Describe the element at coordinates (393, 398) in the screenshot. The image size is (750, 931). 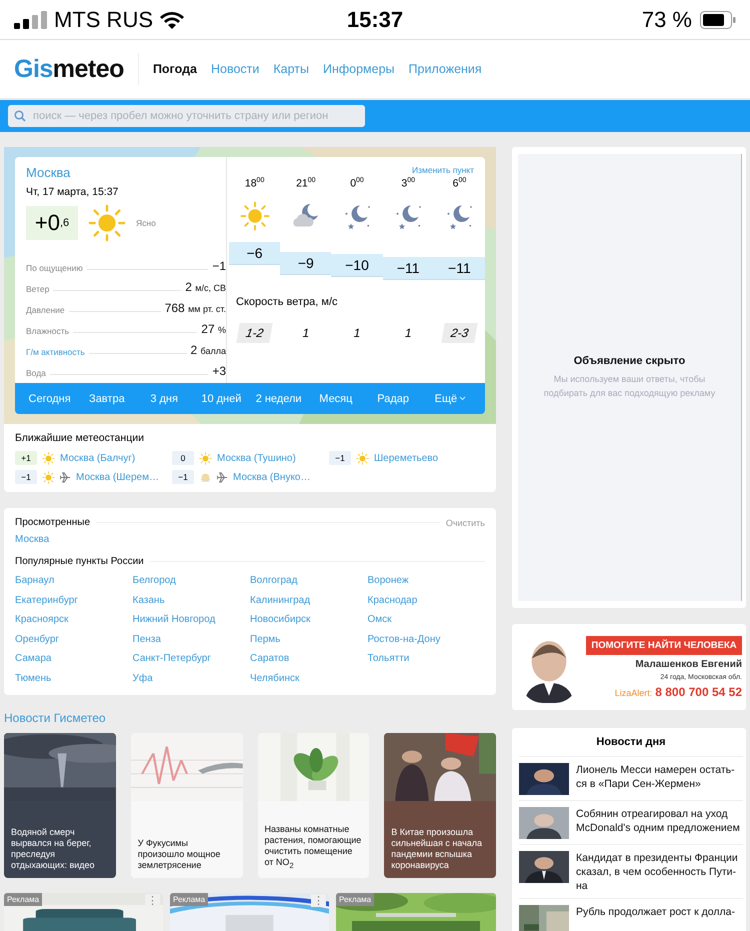
I see `forecast-tab: Радар` at that location.